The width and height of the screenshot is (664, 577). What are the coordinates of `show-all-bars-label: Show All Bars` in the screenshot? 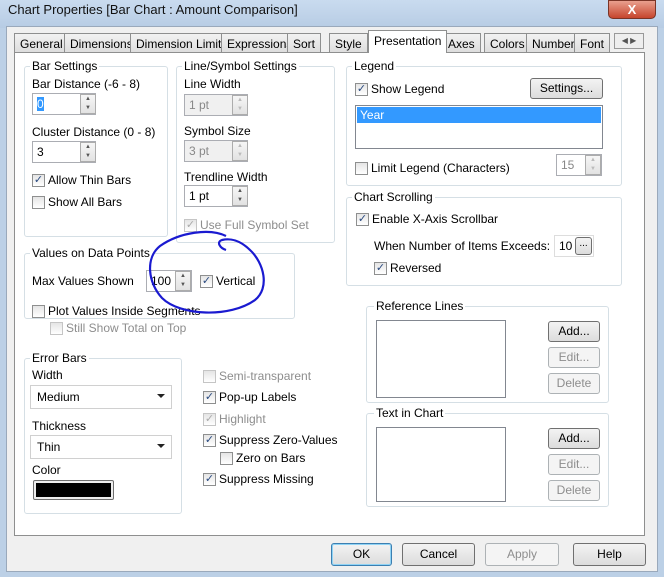 It's located at (85, 202).